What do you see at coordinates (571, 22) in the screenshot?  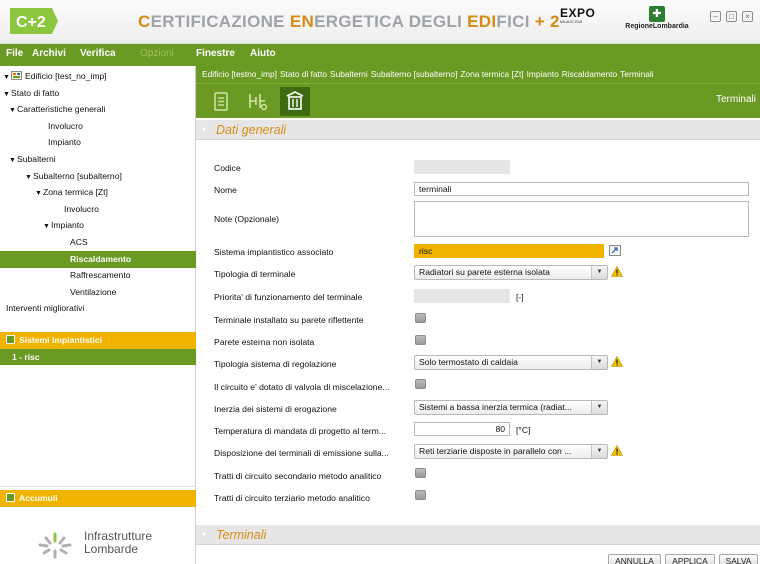 I see `expo-subtitle: MILANO 2015` at bounding box center [571, 22].